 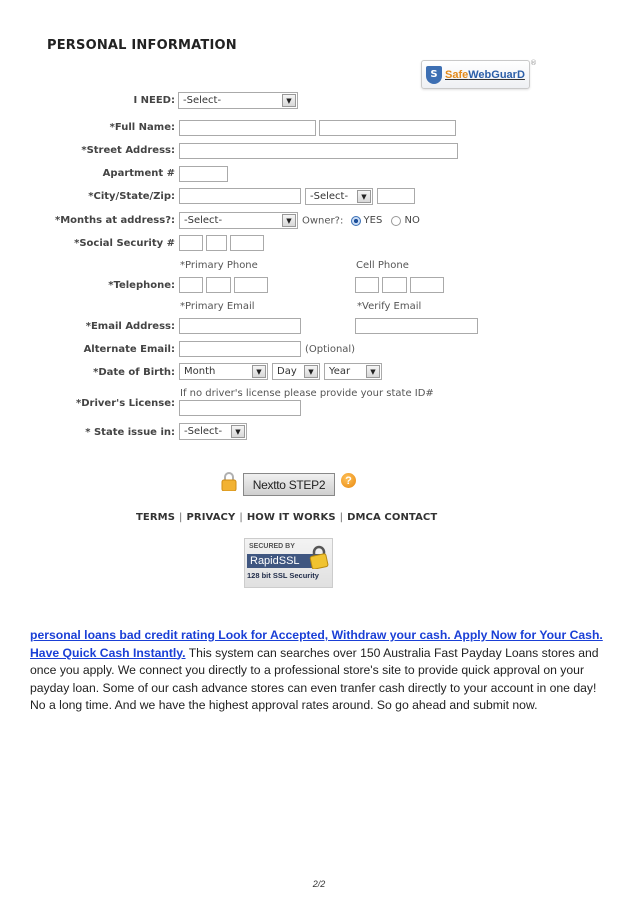 I want to click on lock-icon, so click(x=229, y=481).